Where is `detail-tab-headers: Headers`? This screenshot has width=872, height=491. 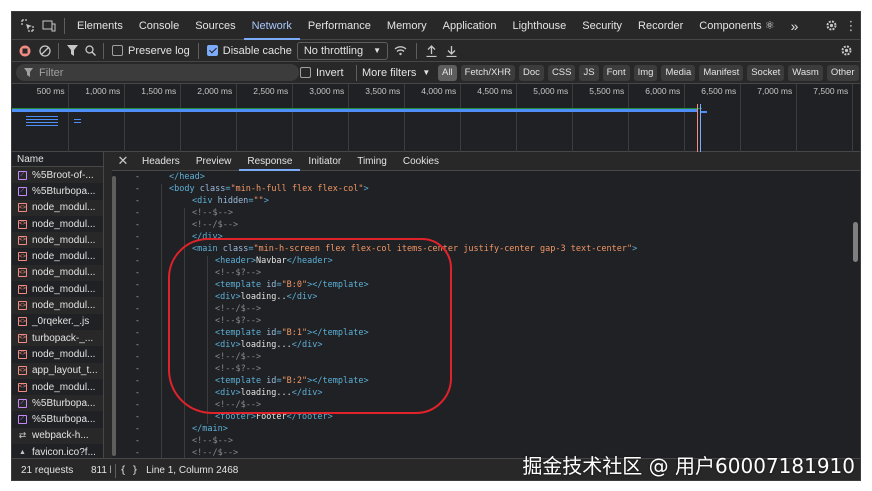
detail-tab-headers: Headers is located at coordinates (161, 161).